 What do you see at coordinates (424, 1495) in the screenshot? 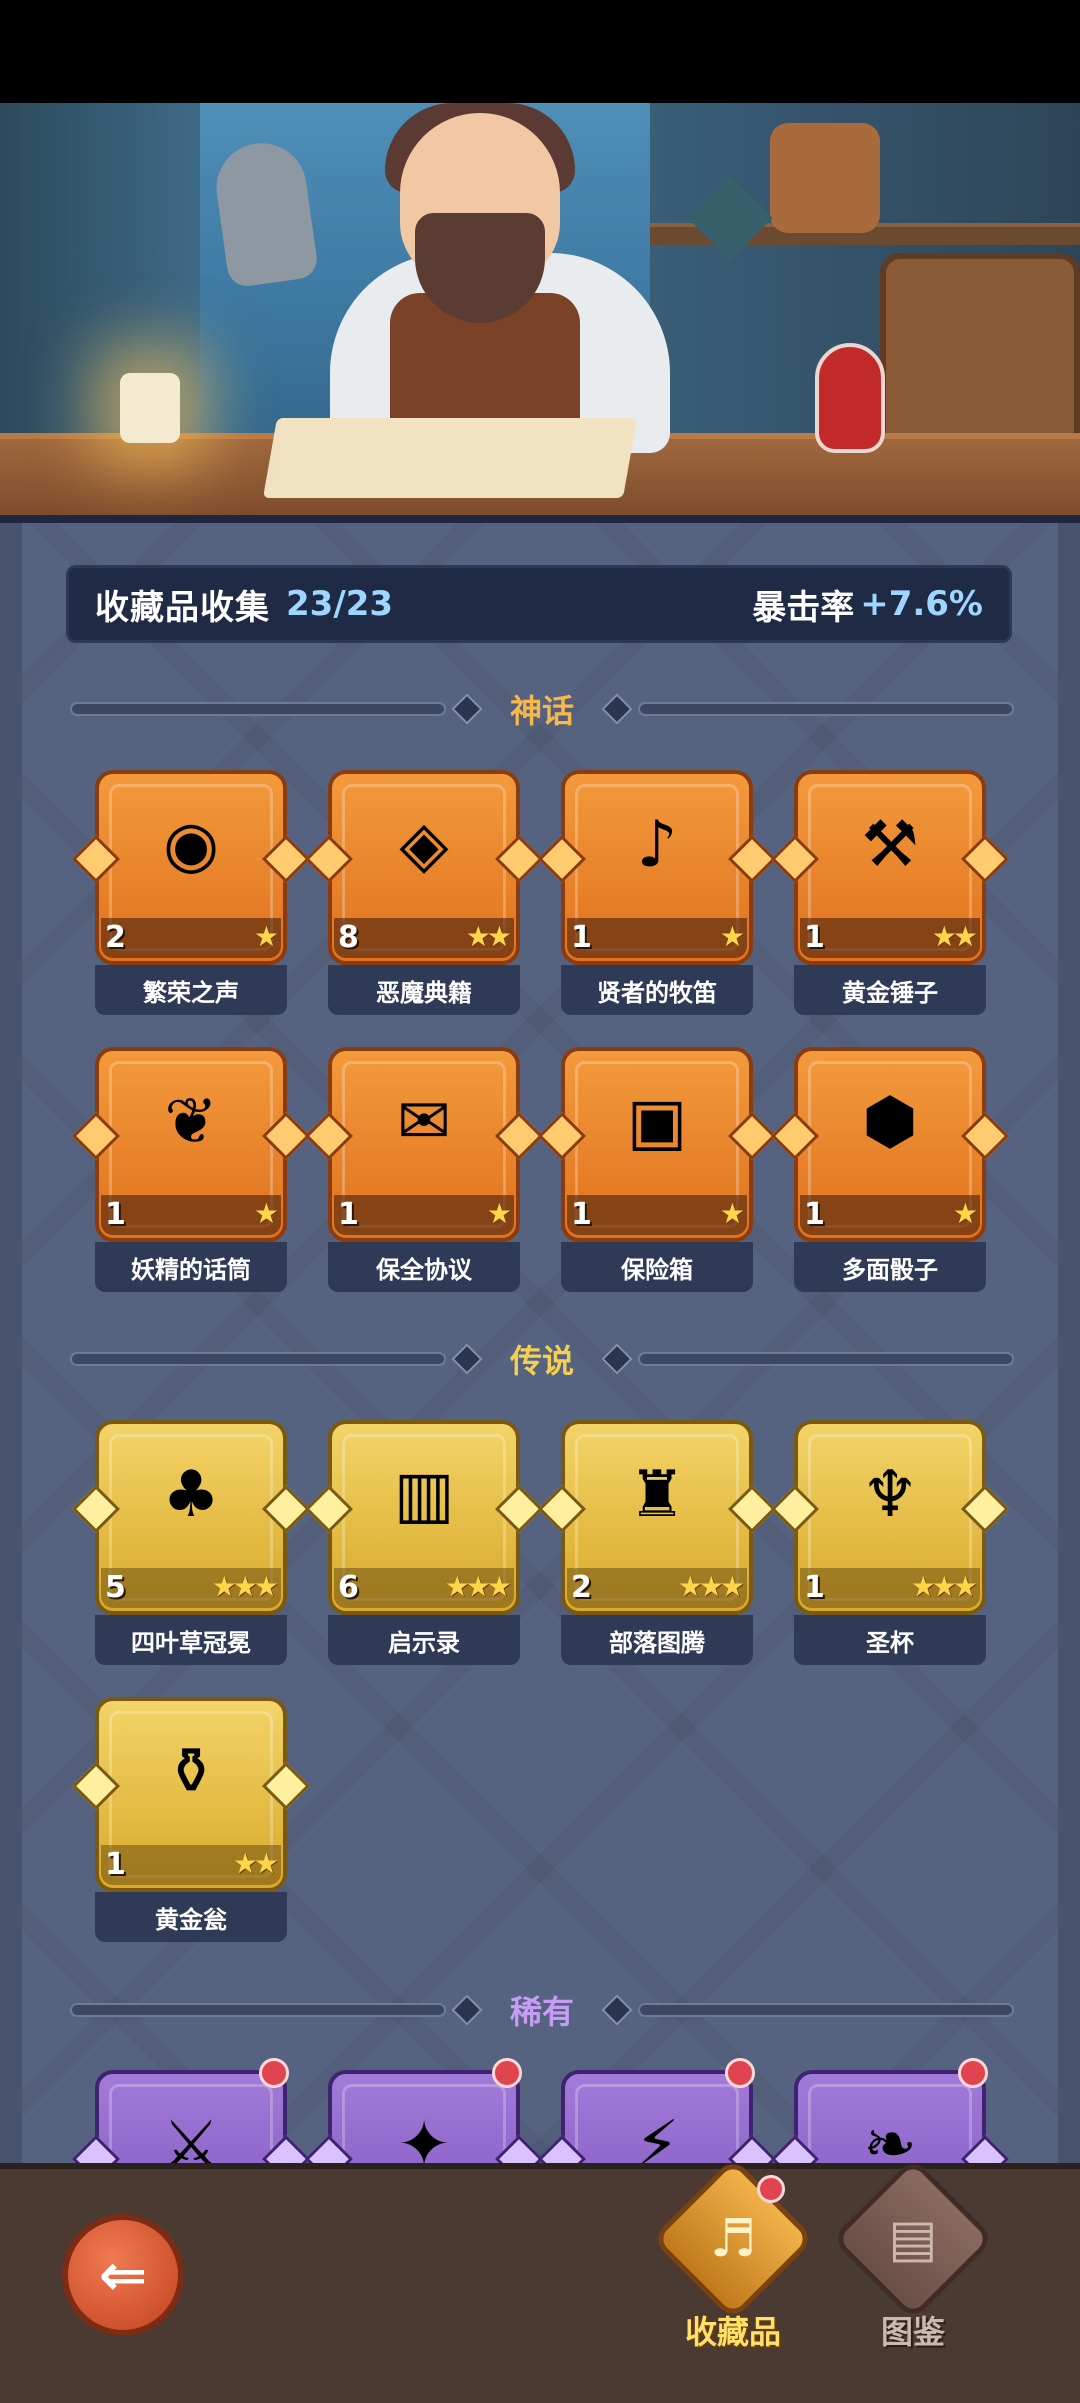
I see `open-book-icon: ▥` at bounding box center [424, 1495].